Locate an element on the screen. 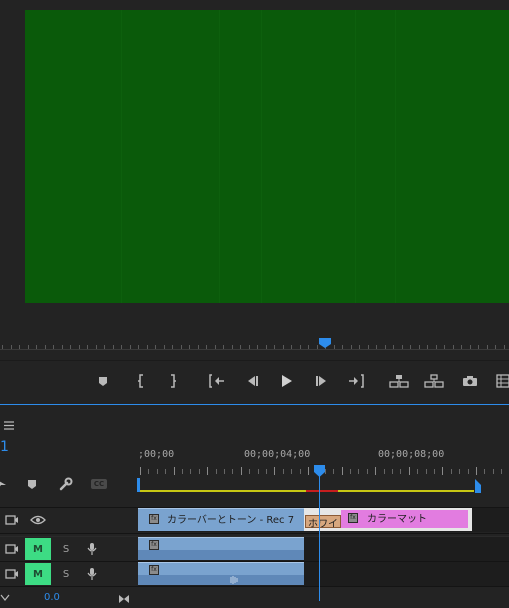 This screenshot has width=509, height=608. clip-color-matte: fx カラーマット is located at coordinates (404, 519).